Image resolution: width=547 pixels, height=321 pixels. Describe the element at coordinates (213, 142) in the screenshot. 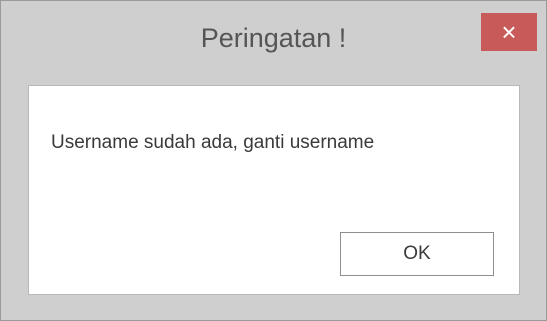

I see `dialog-message: Username sudah ada, ganti username` at that location.